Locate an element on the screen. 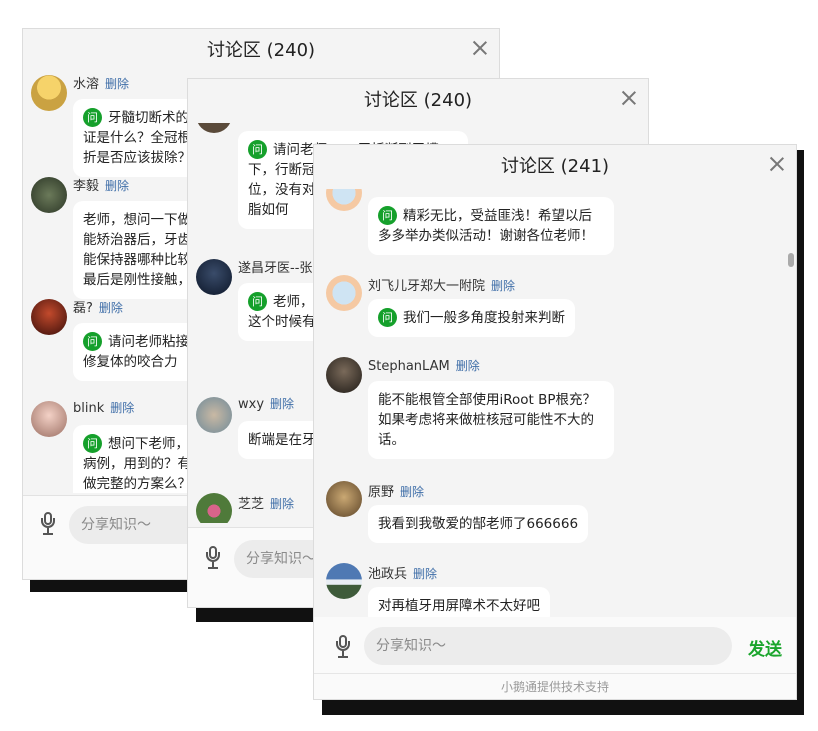  user-name: 刘飞儿牙郑大一附院 is located at coordinates (427, 286).